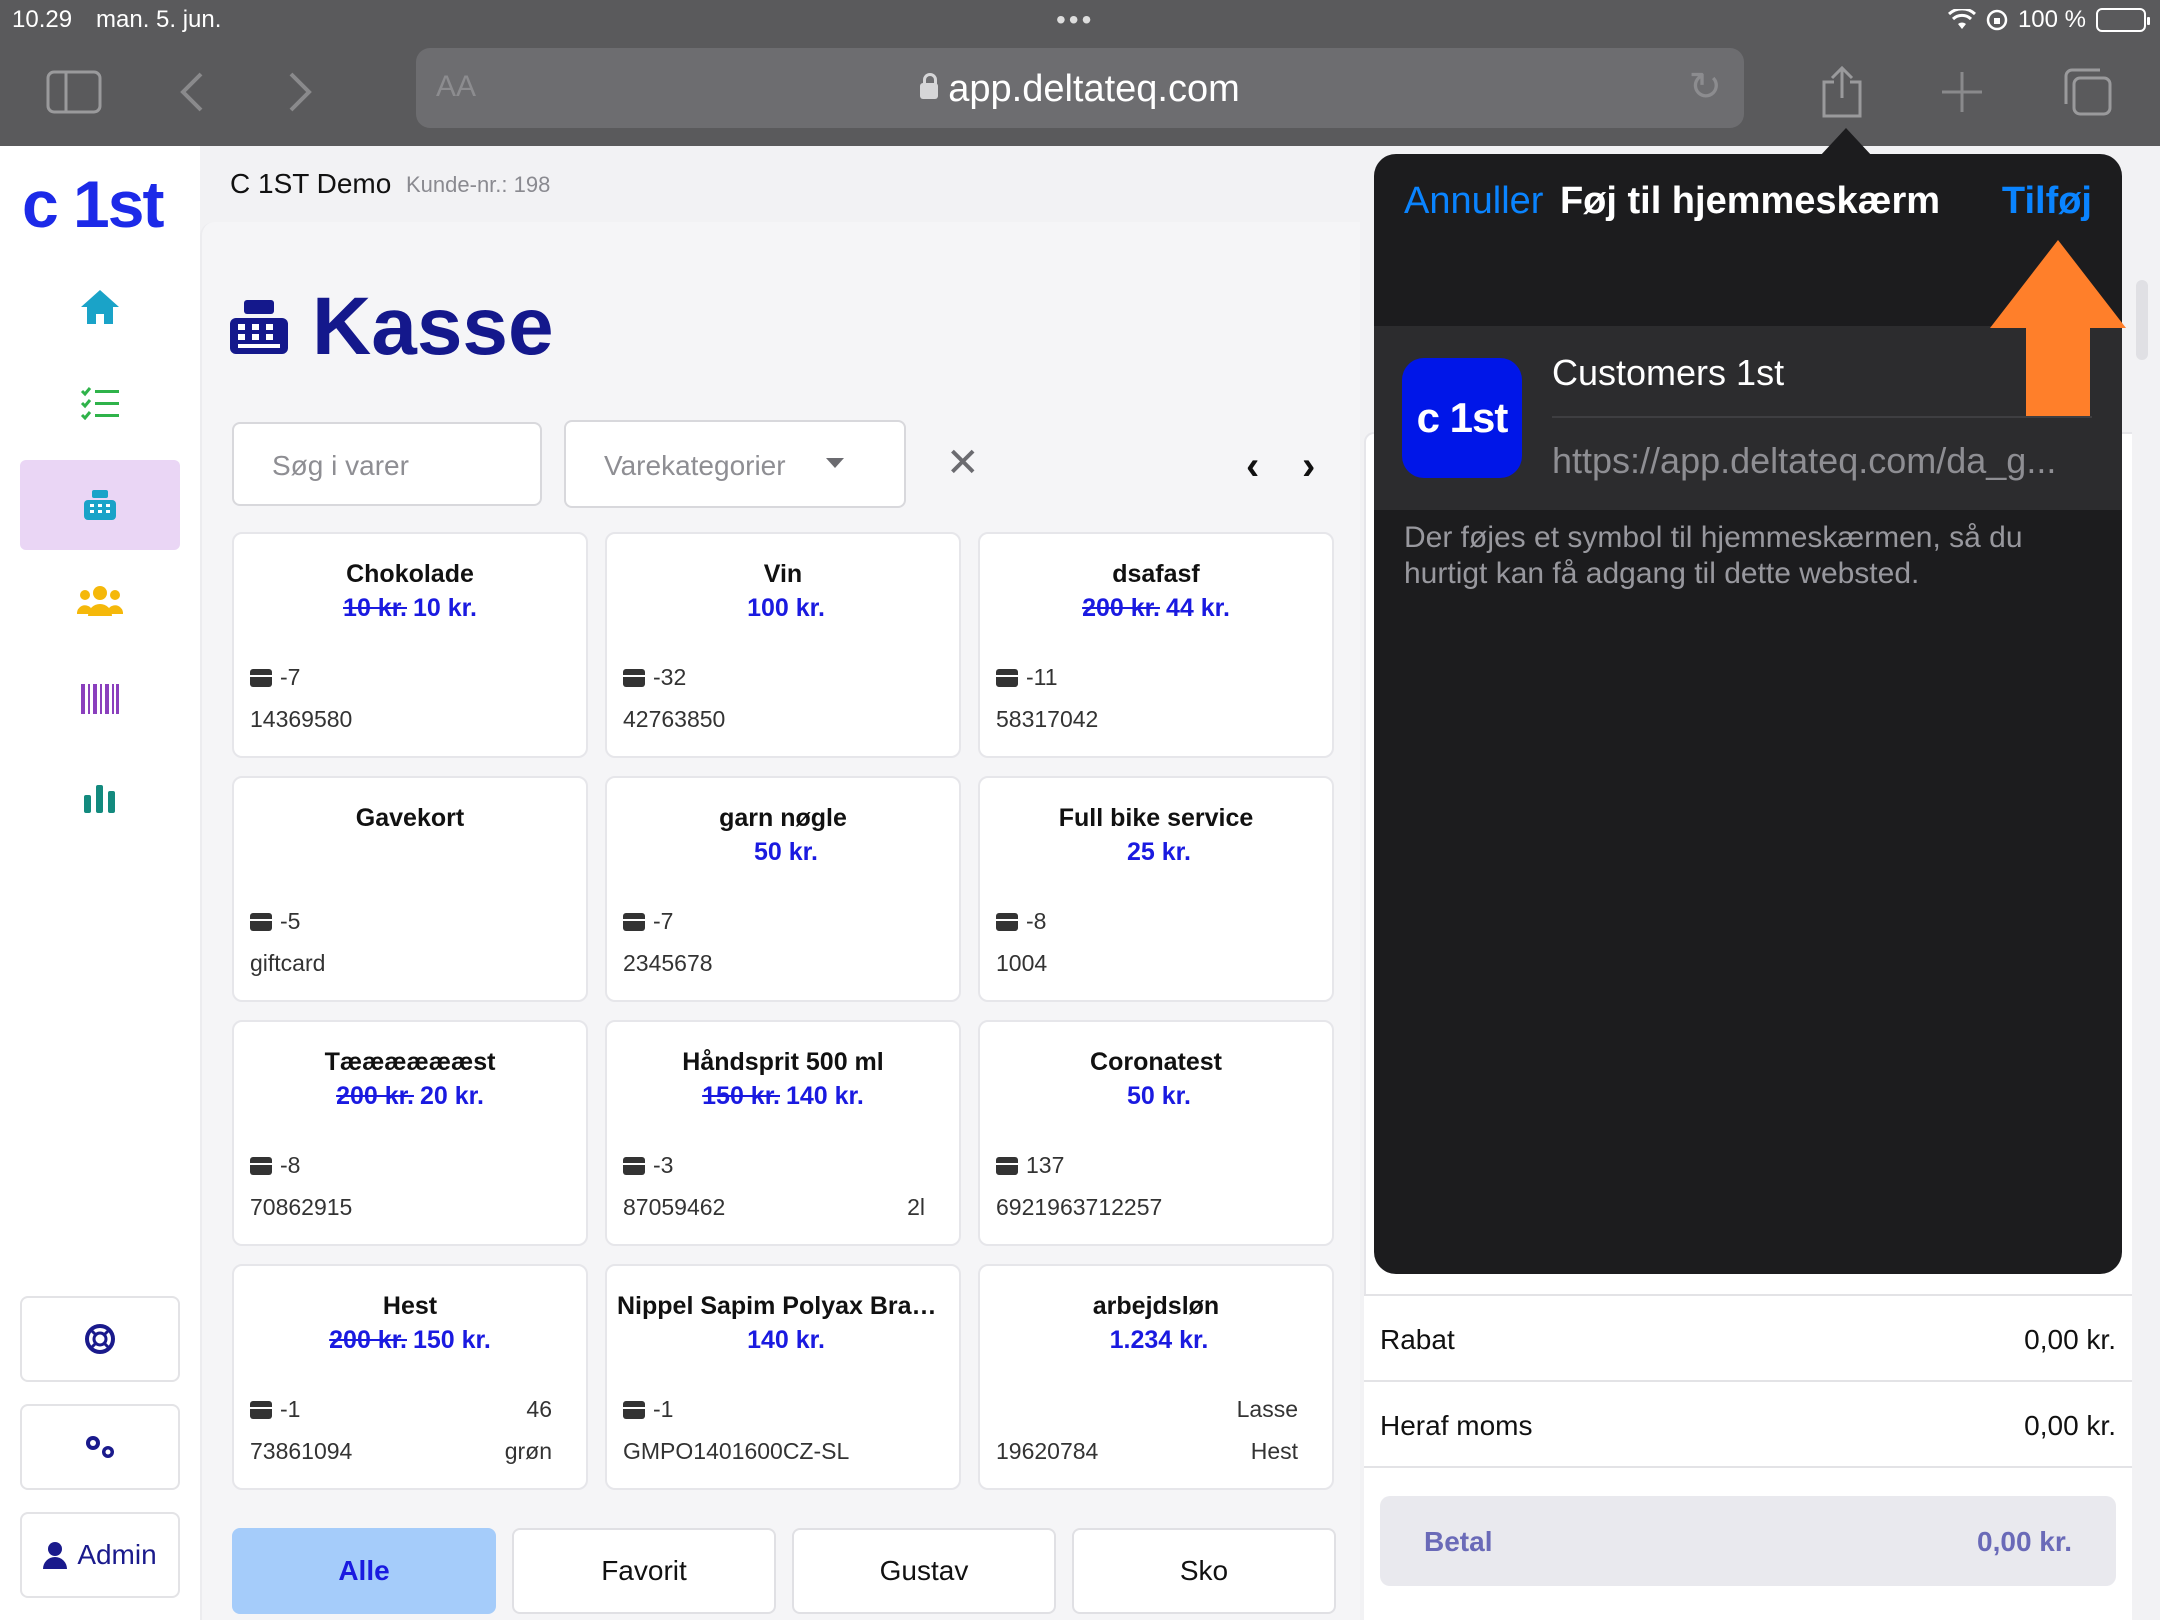 This screenshot has height=1620, width=2160. Describe the element at coordinates (1156, 818) in the screenshot. I see `product-name: Full bike service` at that location.